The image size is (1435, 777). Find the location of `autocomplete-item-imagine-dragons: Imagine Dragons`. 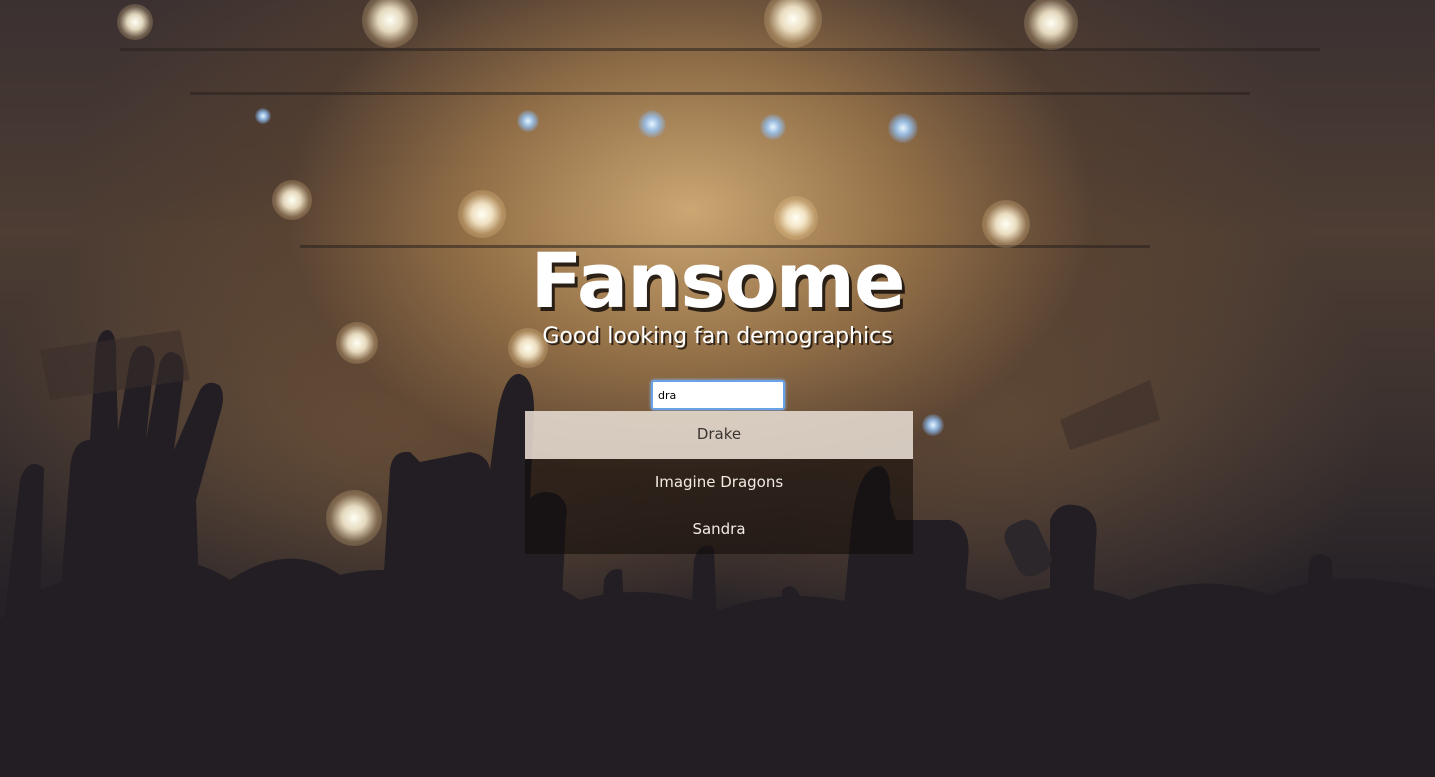

autocomplete-item-imagine-dragons: Imagine Dragons is located at coordinates (719, 482).